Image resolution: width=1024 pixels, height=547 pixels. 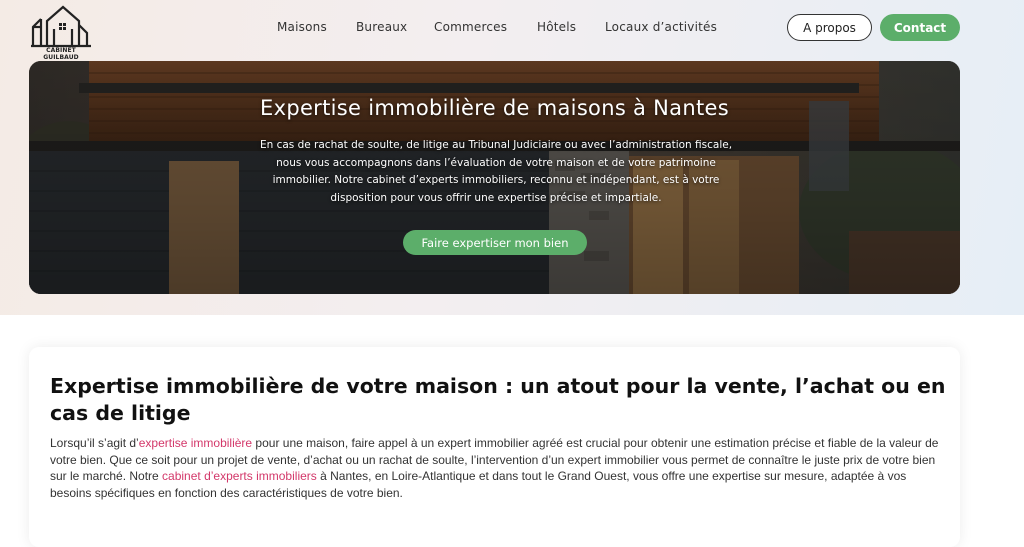 What do you see at coordinates (195, 443) in the screenshot?
I see `link-expertise-immobiliere: expertise immobilière` at bounding box center [195, 443].